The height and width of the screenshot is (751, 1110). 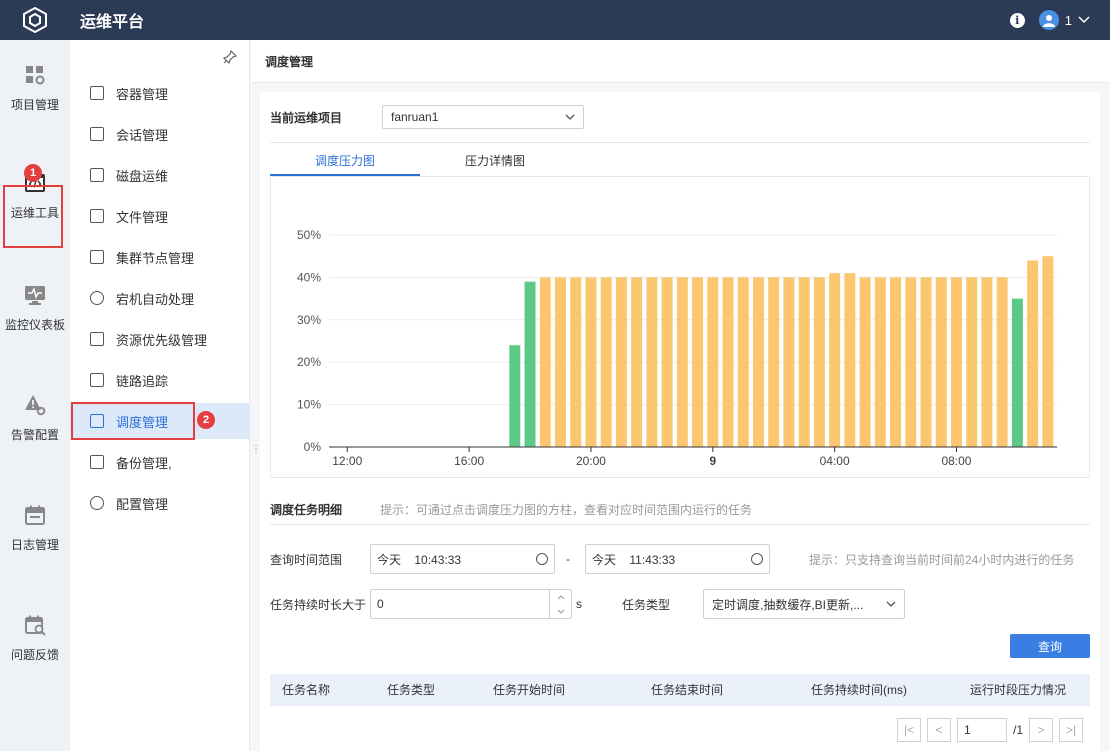 What do you see at coordinates (97, 503) in the screenshot?
I see `gear-icon` at bounding box center [97, 503].